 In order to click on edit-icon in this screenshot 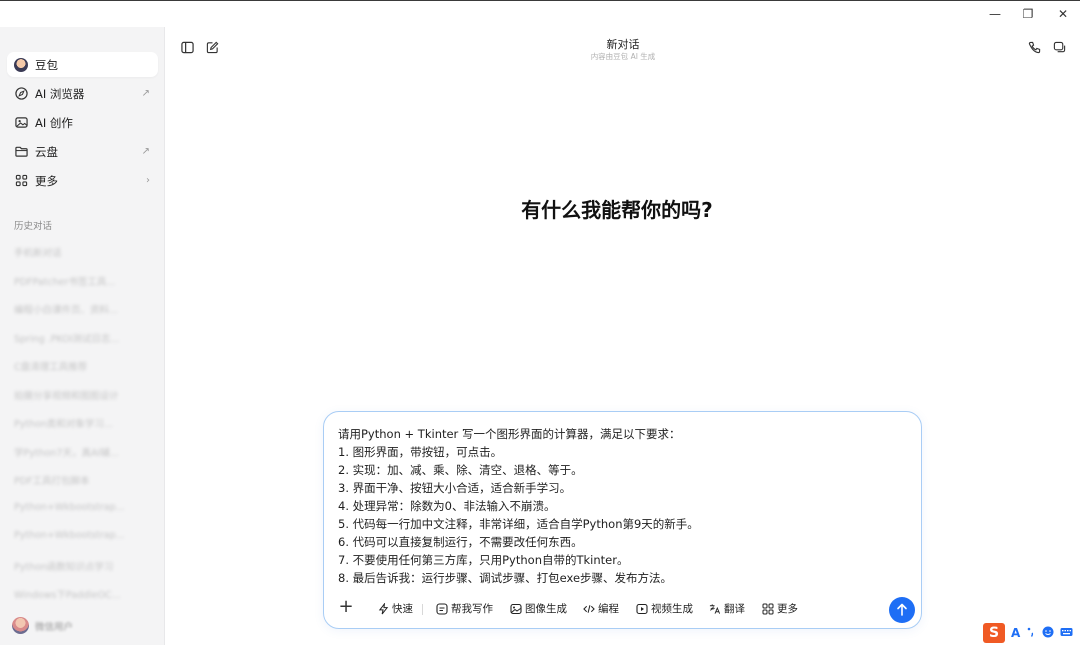, I will do `click(212, 48)`.